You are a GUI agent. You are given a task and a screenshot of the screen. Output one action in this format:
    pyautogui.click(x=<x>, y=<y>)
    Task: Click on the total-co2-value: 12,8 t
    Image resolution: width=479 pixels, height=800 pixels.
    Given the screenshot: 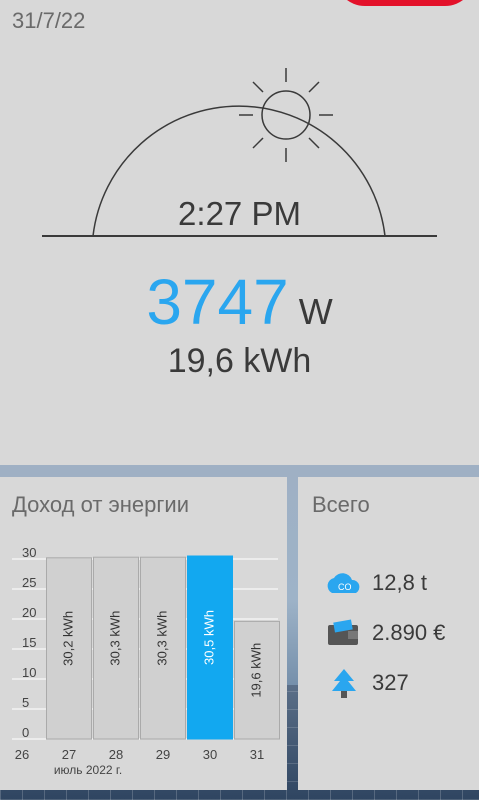 What is the action you would take?
    pyautogui.click(x=400, y=582)
    